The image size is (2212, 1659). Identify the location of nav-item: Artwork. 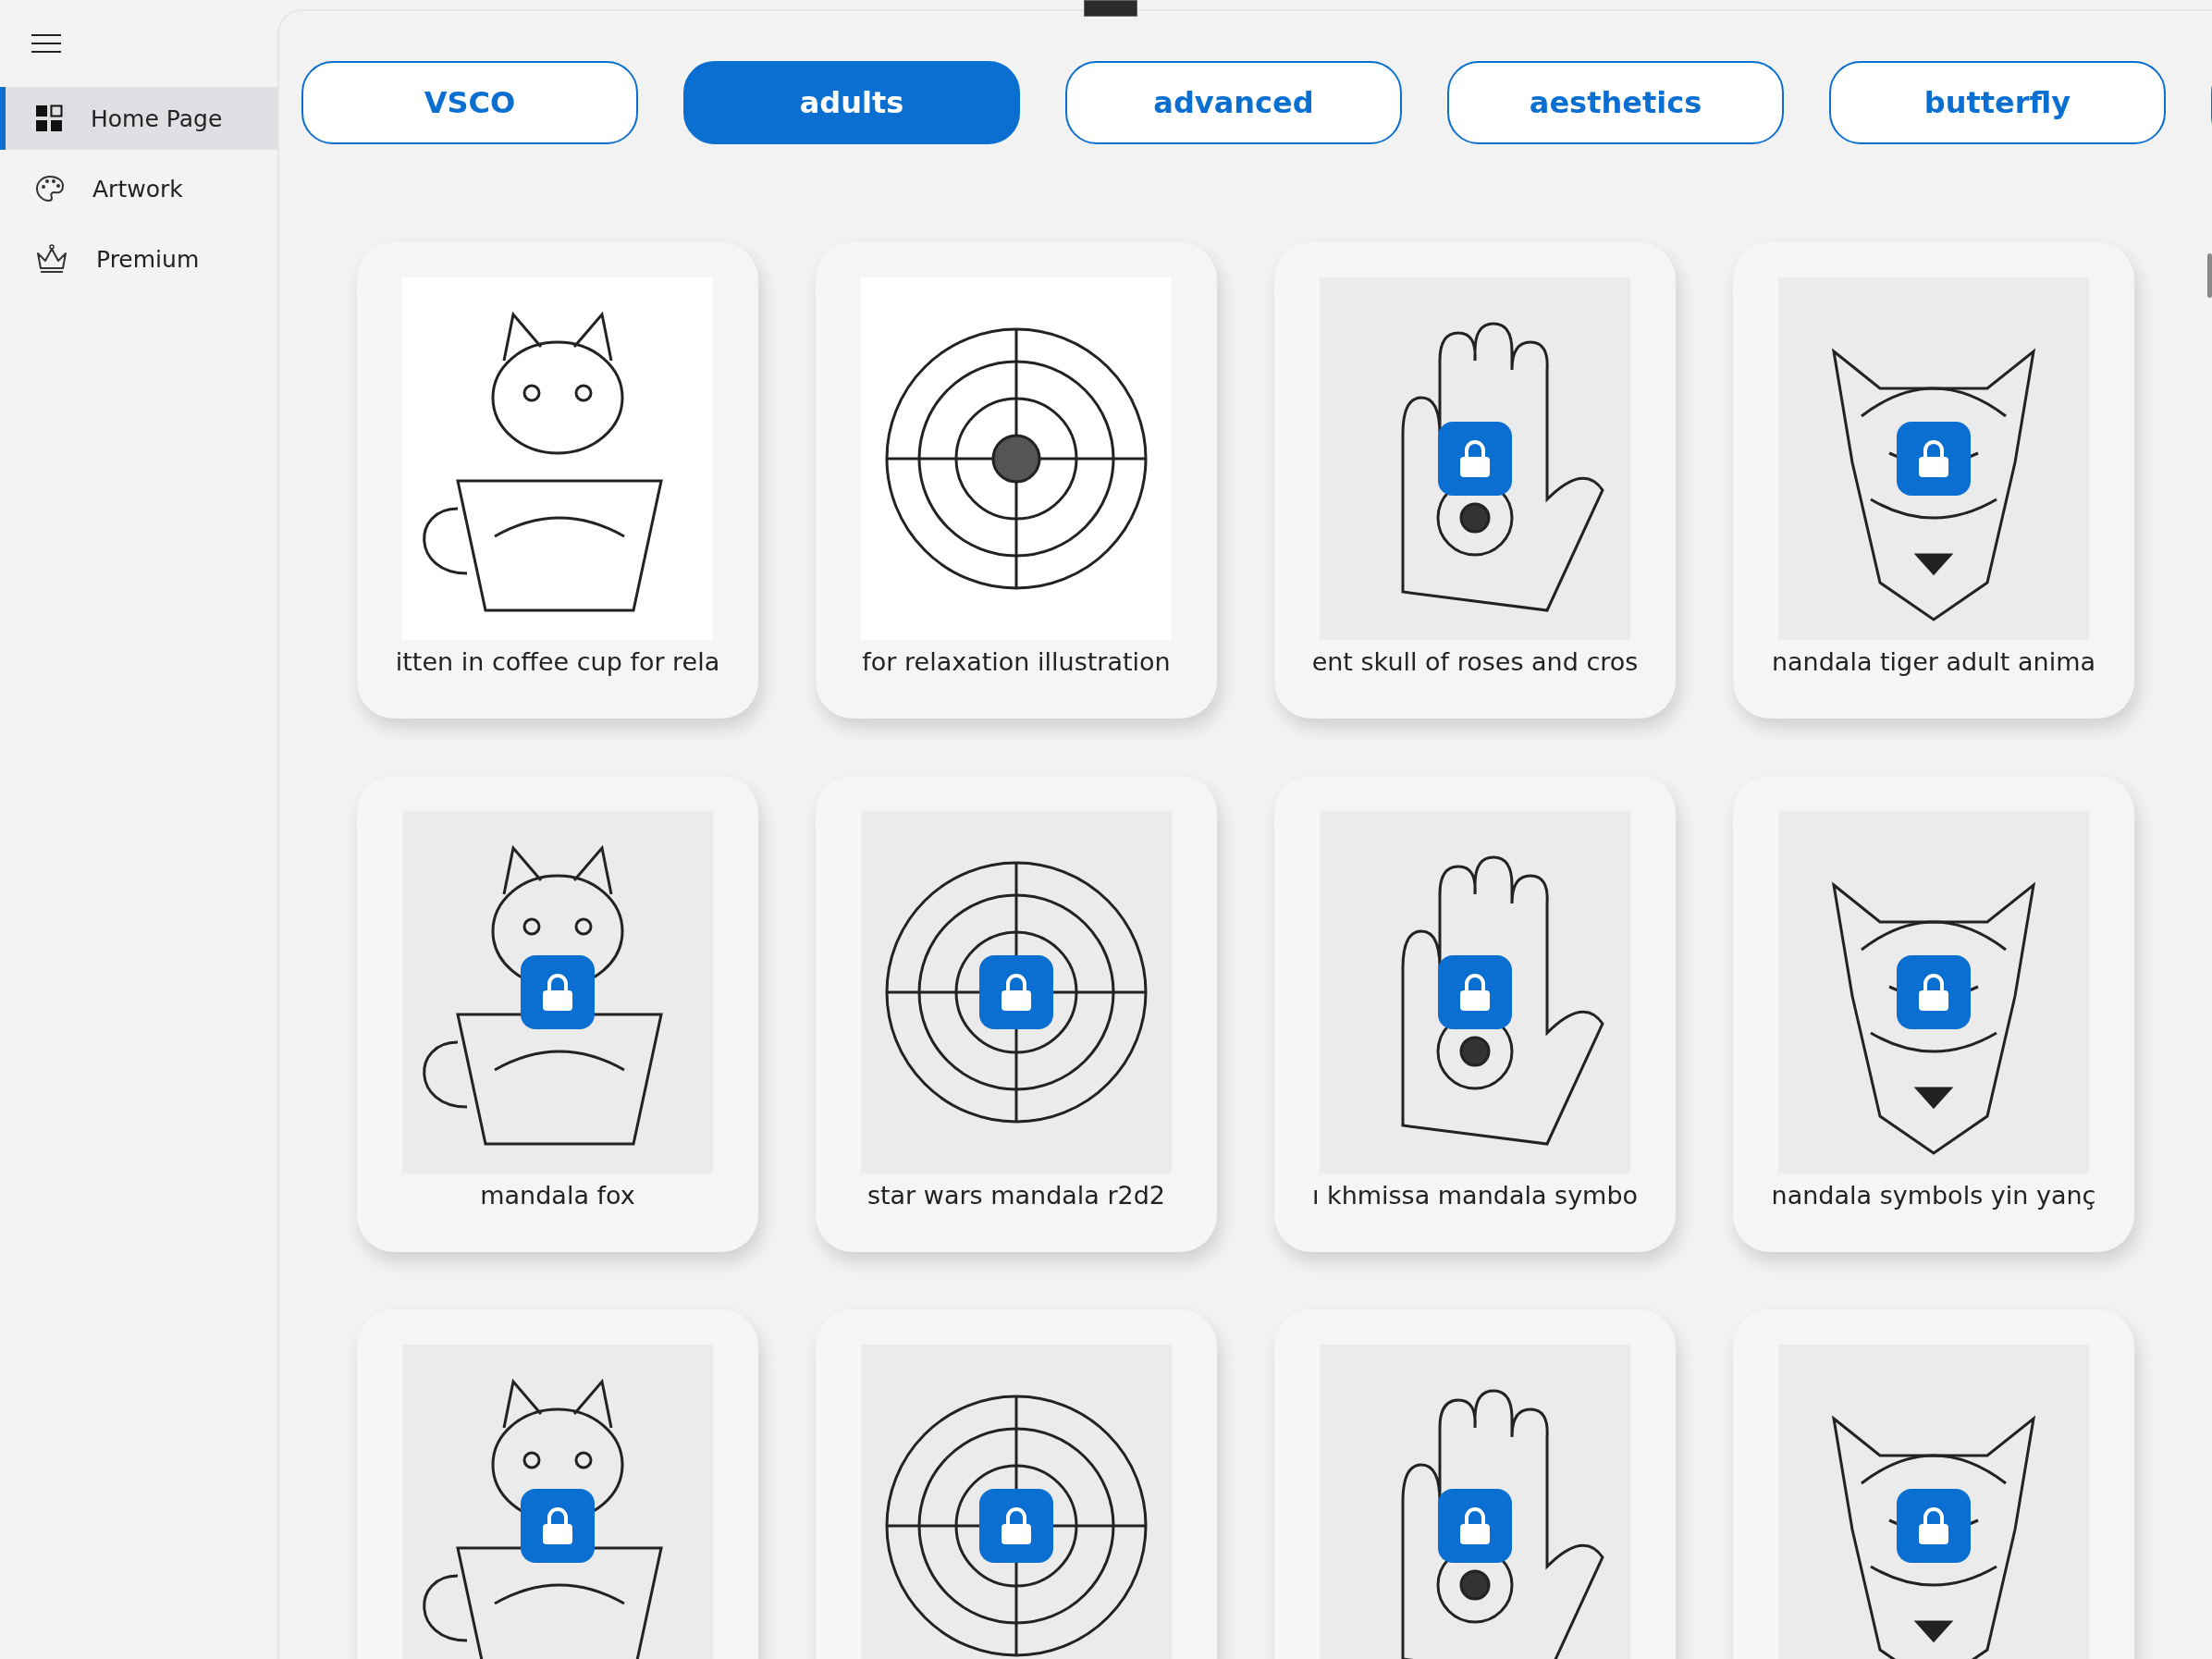
(139, 189).